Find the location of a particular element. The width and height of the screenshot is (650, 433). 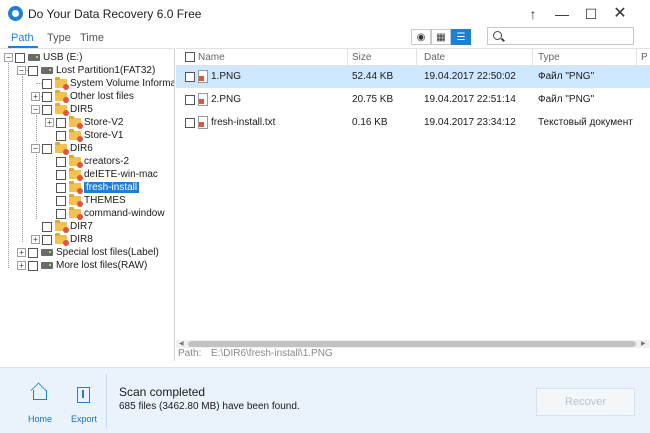

close-icon: ✕ is located at coordinates (620, 14).